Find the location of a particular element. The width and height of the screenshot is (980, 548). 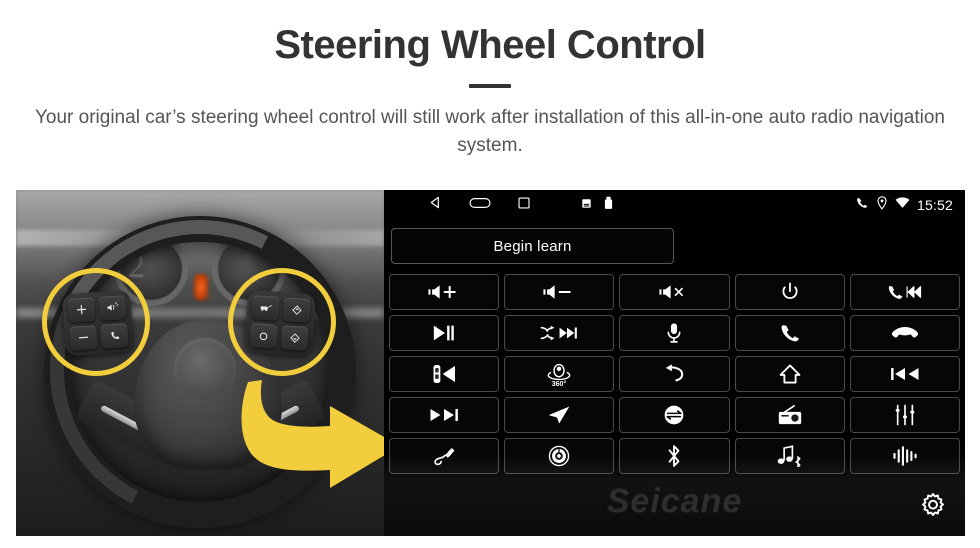

wifi-icon is located at coordinates (902, 205).